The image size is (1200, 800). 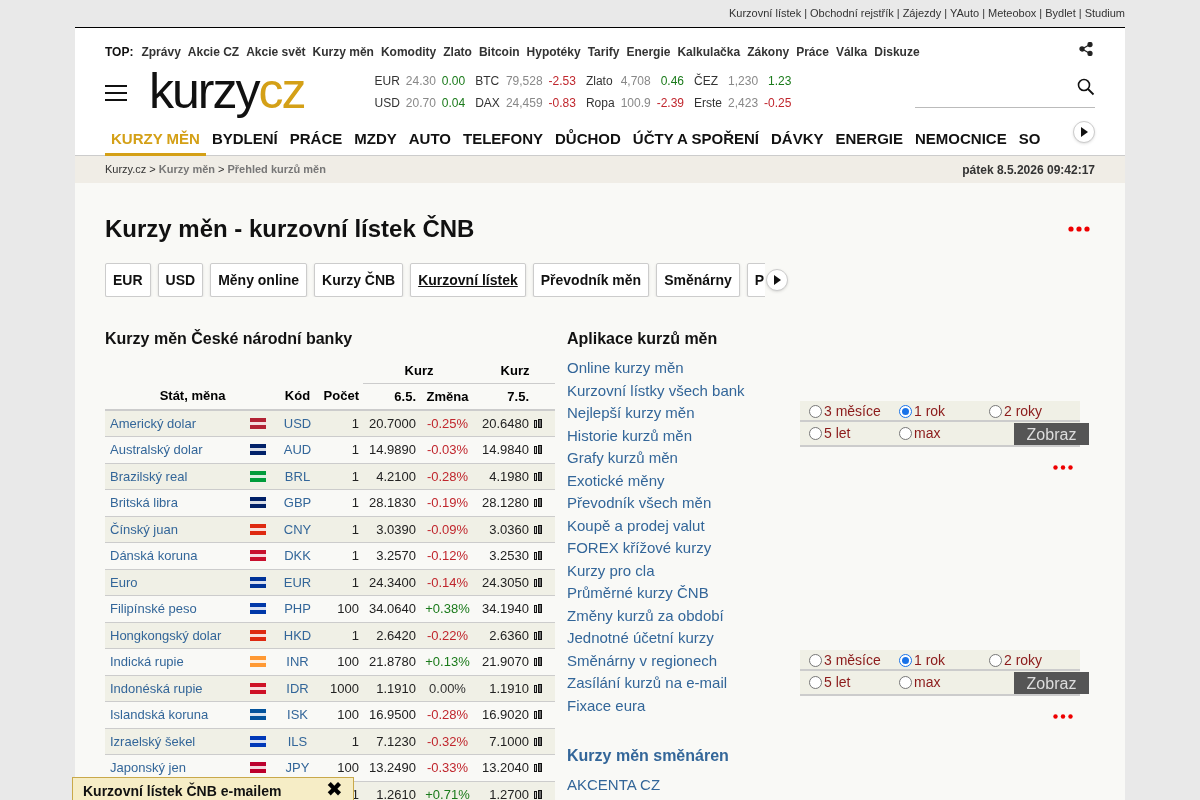 I want to click on search-icon, so click(x=1086, y=87).